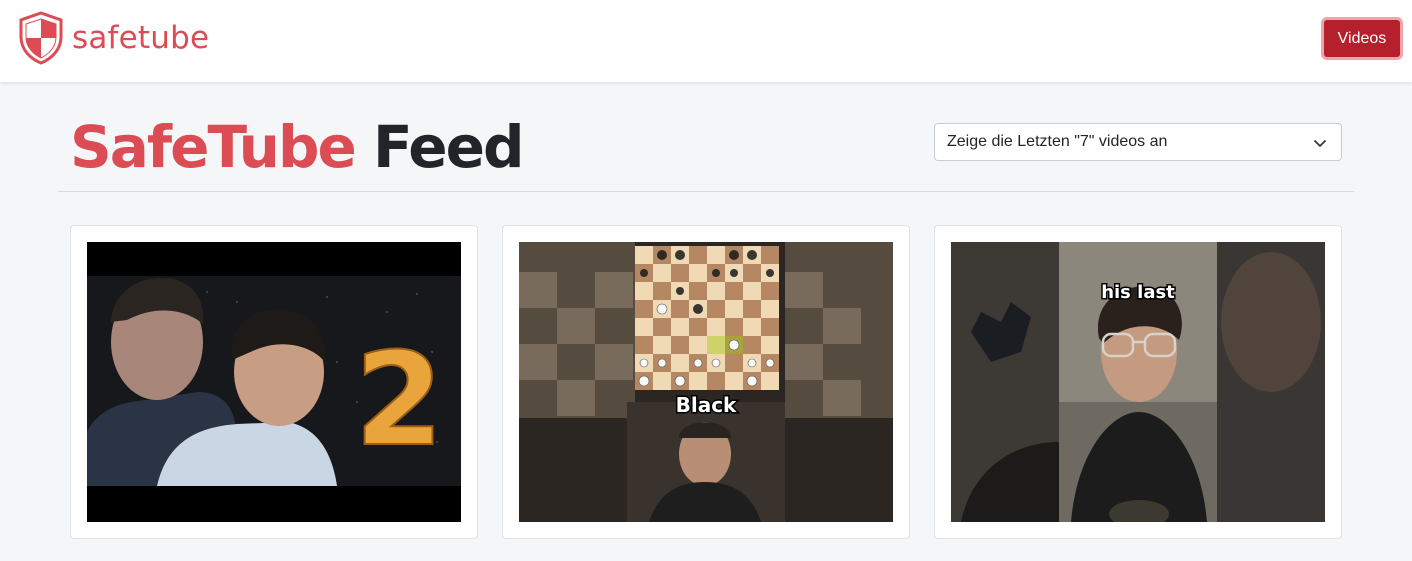 Image resolution: width=1412 pixels, height=561 pixels. I want to click on chevron-down-icon, so click(1320, 143).